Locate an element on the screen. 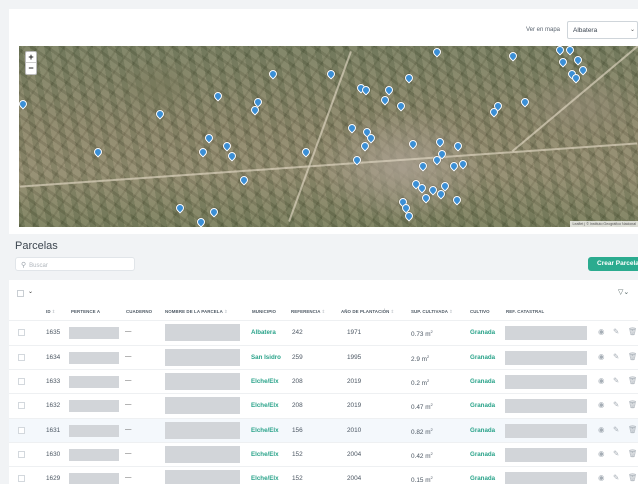  table-row: 1632 — Elche/Elx 208 2019 0.47 m2 Granada ◉ ✎ 🗑 is located at coordinates (323, 405).